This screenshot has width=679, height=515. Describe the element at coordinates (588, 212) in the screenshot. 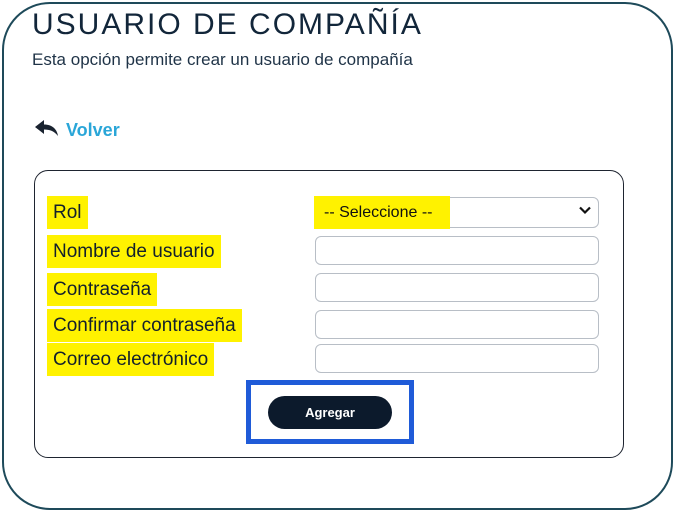

I see `chevron-down-icon` at that location.